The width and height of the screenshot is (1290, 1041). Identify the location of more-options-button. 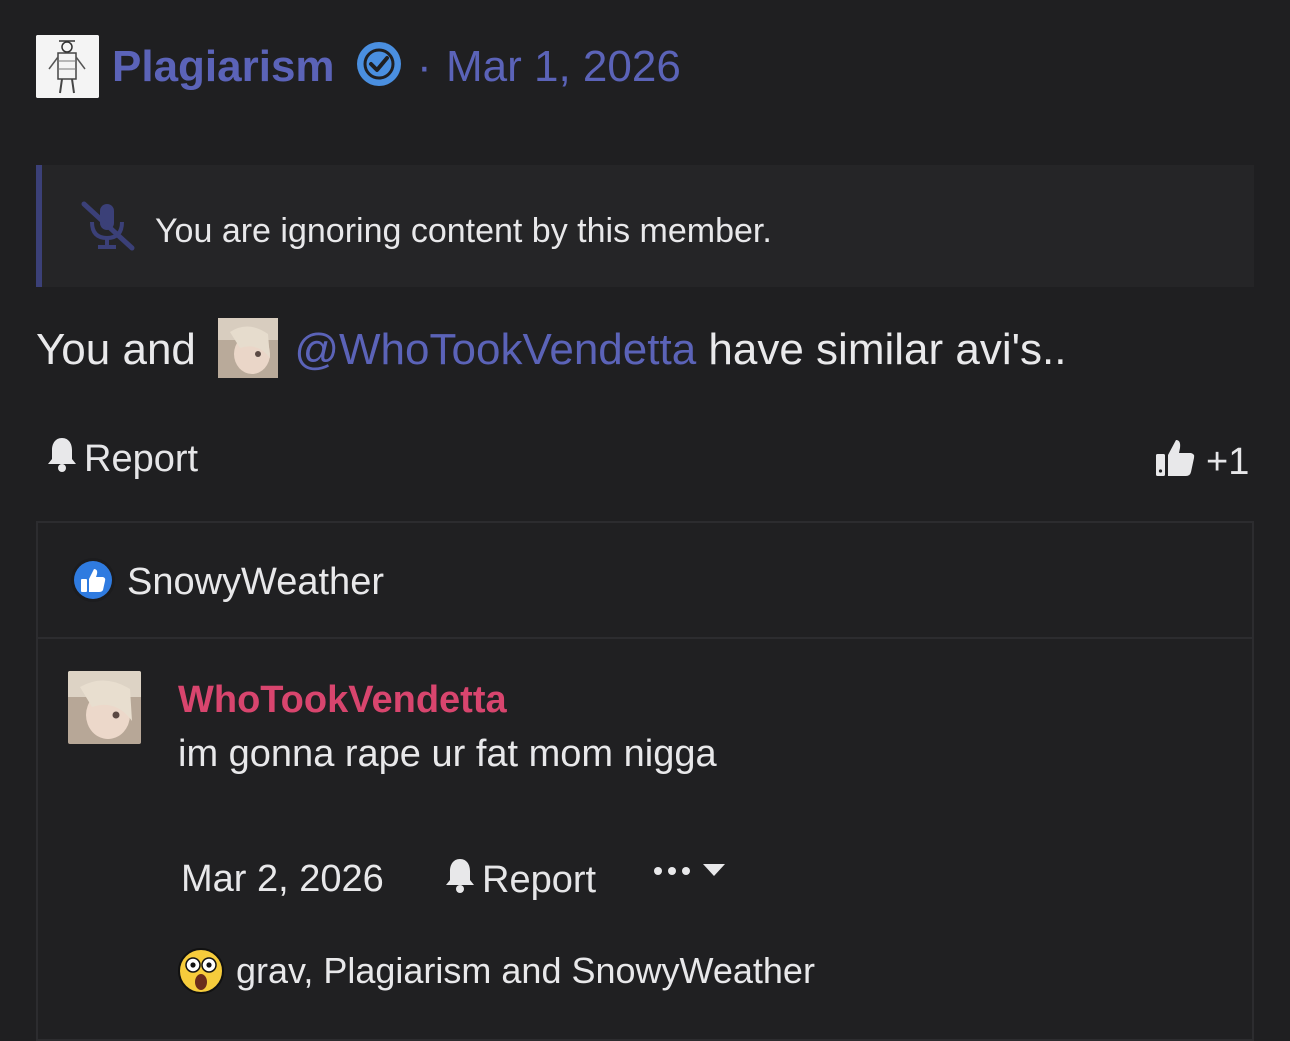
(690, 872).